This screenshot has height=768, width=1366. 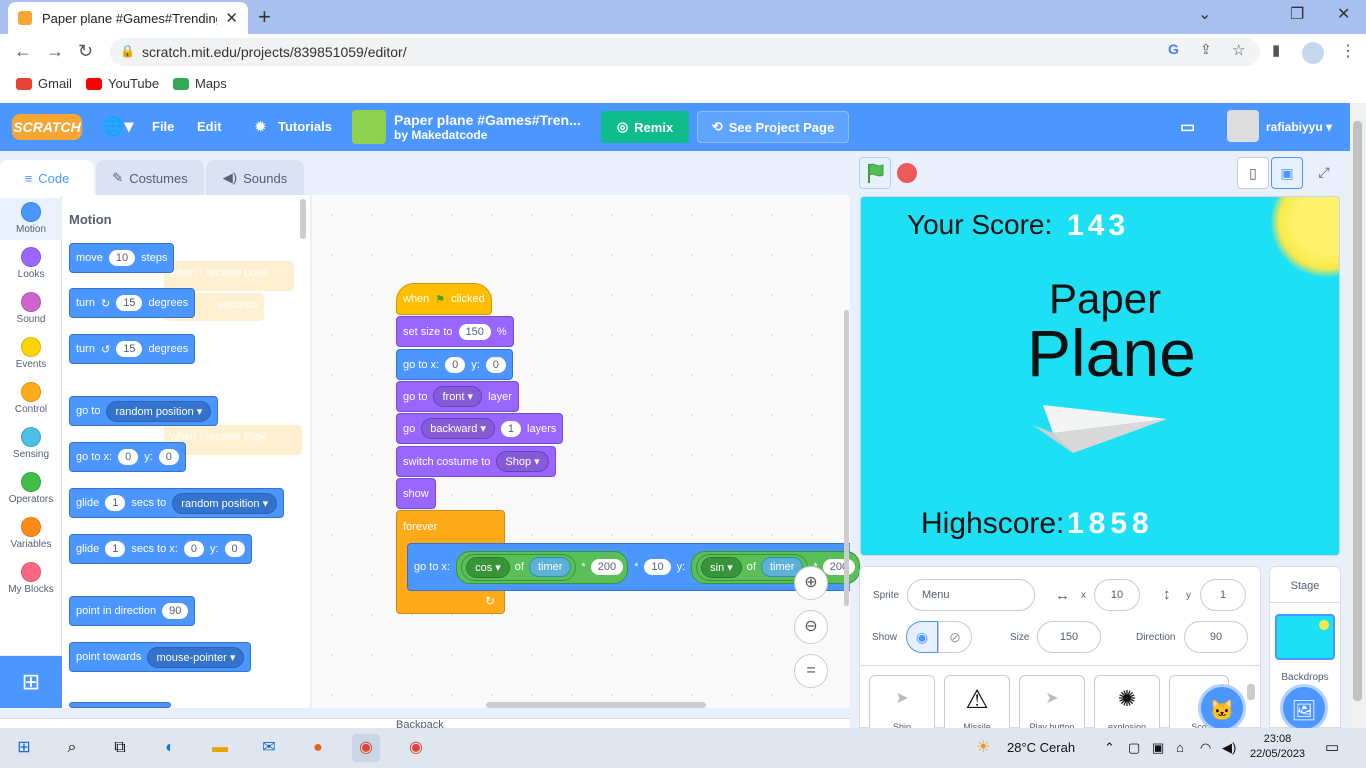 I want to click on block-goto-layer: go to front ▾ layer, so click(x=457, y=396).